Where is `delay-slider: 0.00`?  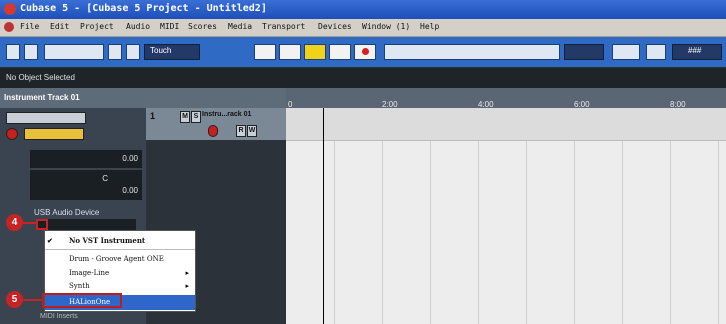
delay-slider: 0.00 is located at coordinates (86, 191).